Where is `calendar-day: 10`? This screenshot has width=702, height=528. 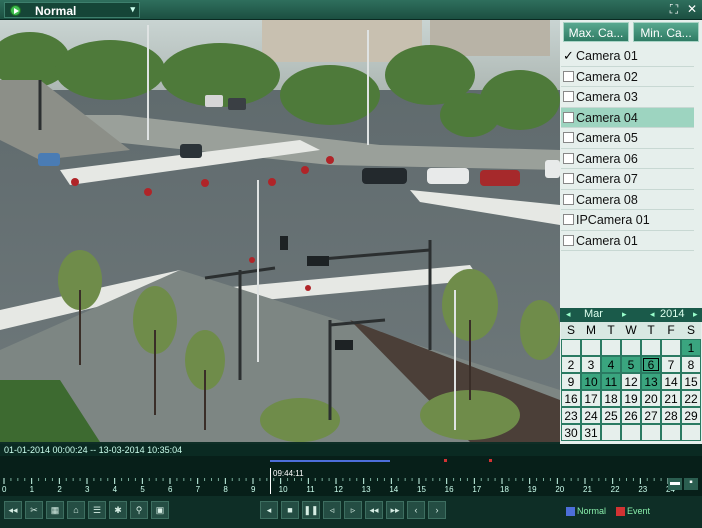 calendar-day: 10 is located at coordinates (591, 381).